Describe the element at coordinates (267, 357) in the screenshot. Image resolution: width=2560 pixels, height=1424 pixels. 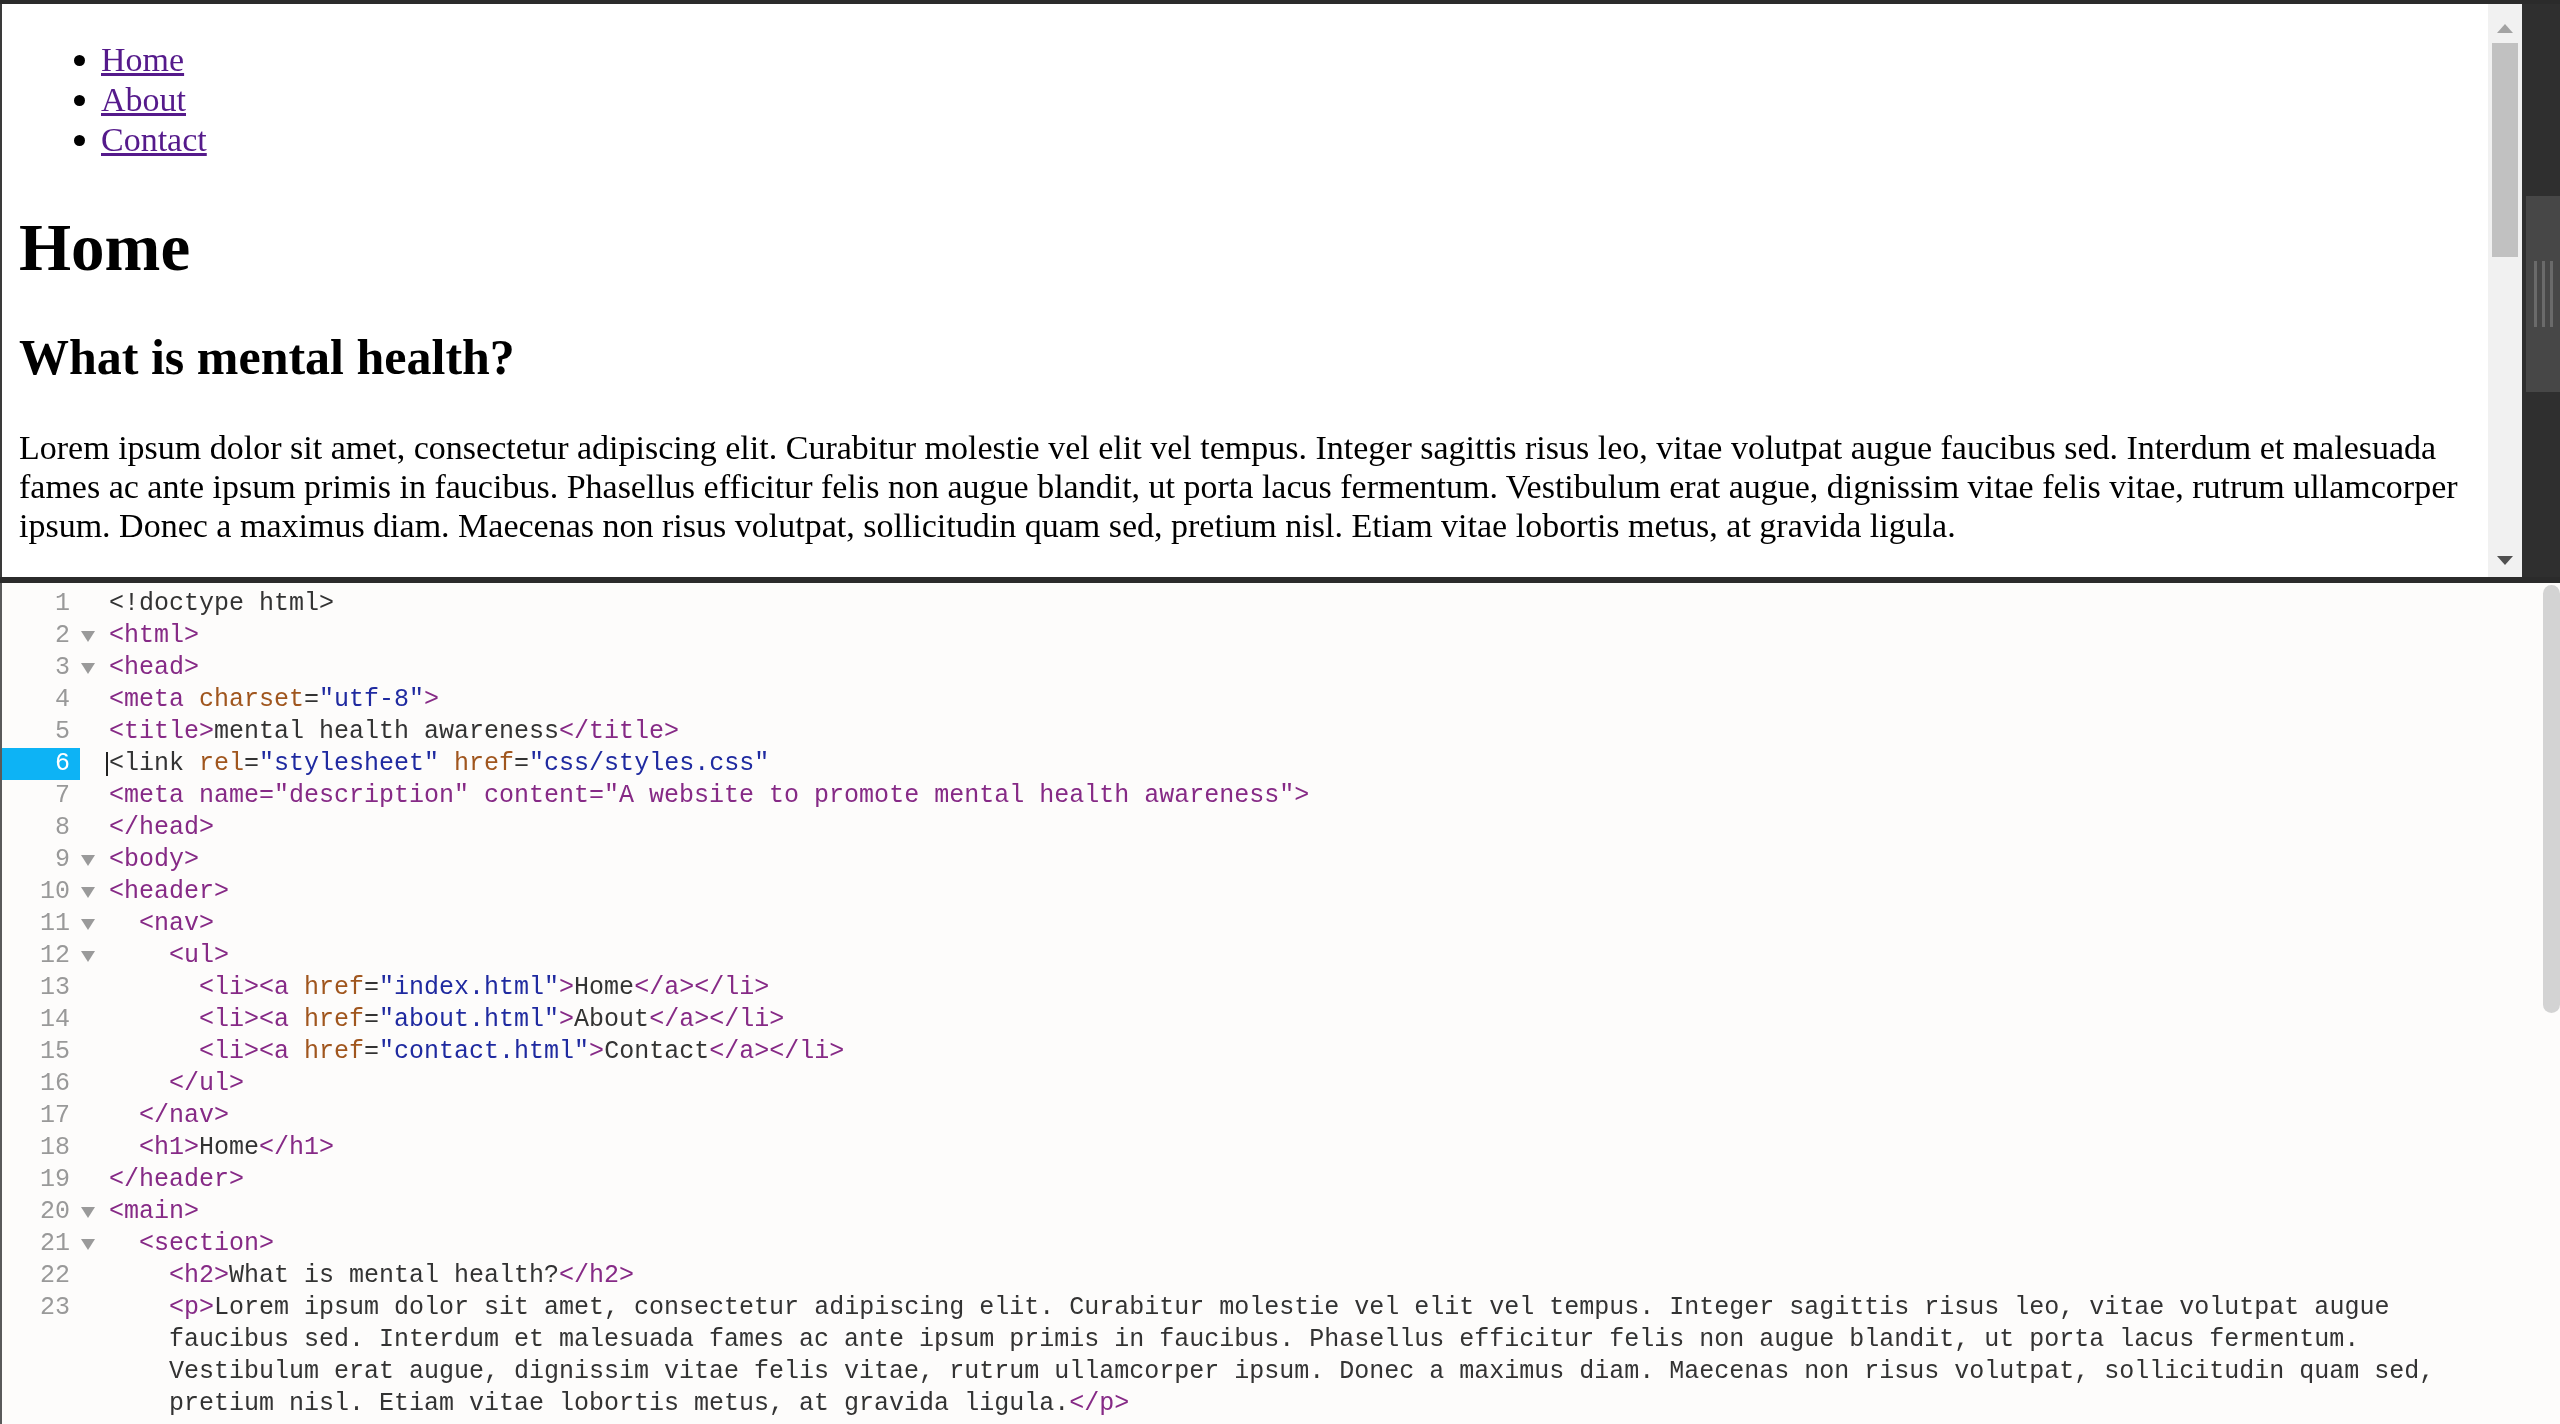
I see `section-heading: What is mental health?` at that location.